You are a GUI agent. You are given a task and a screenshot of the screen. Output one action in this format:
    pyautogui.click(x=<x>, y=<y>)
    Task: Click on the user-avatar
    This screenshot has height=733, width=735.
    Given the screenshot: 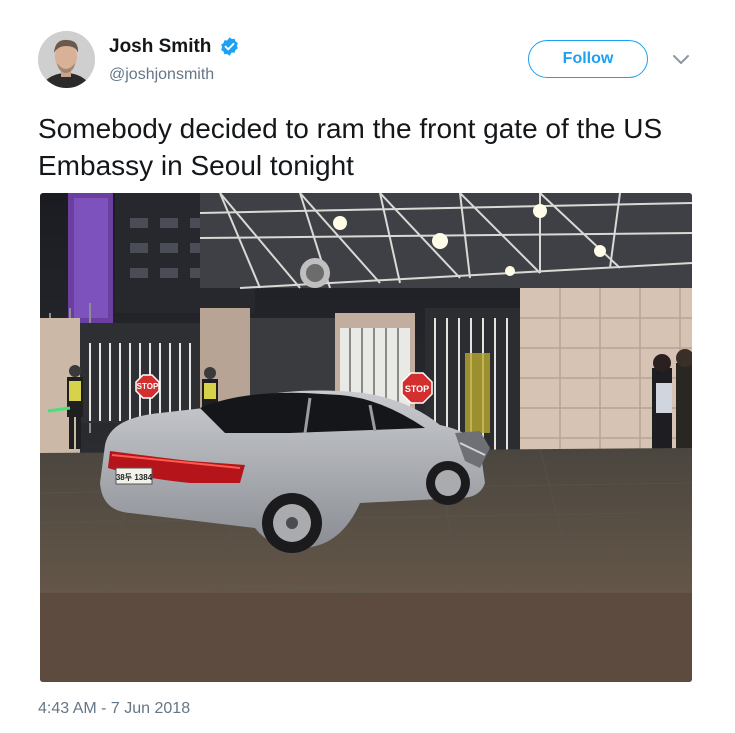 What is the action you would take?
    pyautogui.click(x=66, y=59)
    